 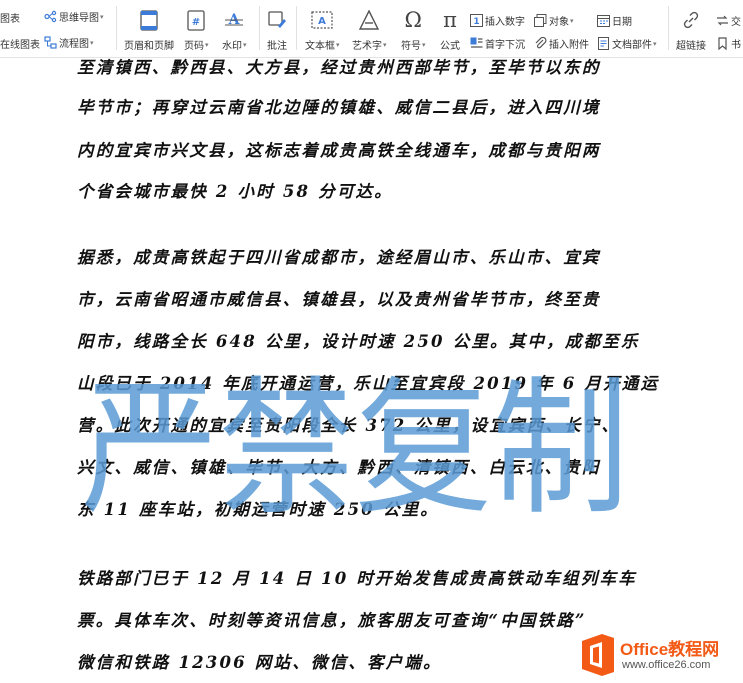 I want to click on insert-number-icon: 1, so click(x=476, y=20).